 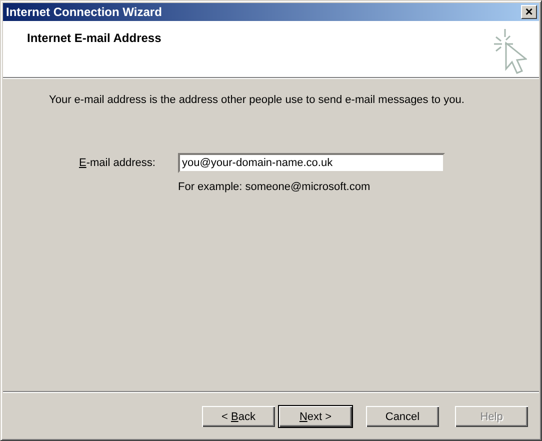 What do you see at coordinates (94, 39) in the screenshot?
I see `page-title: Internet E-mail Address` at bounding box center [94, 39].